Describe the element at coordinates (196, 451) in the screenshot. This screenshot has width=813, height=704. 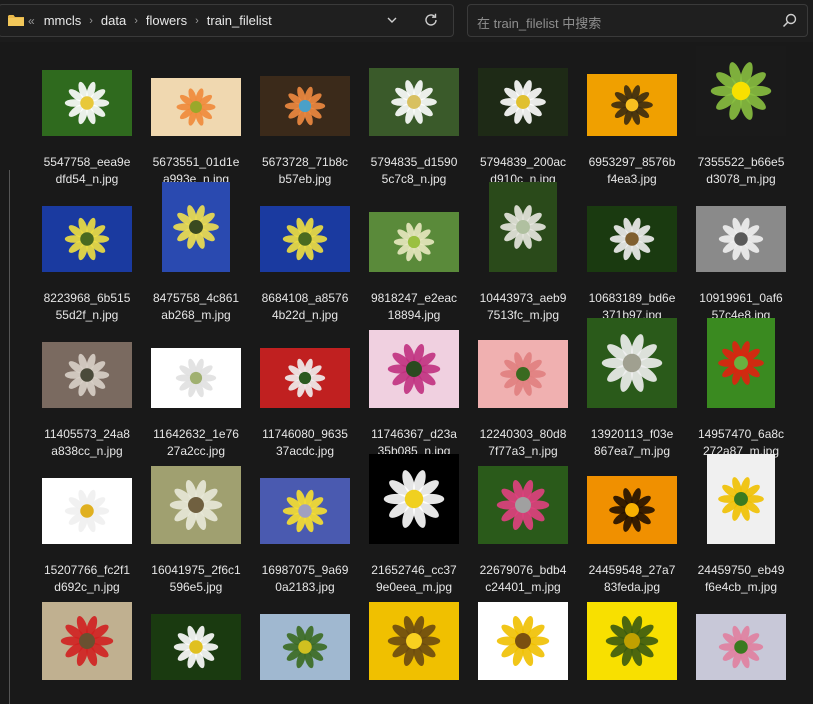
I see `file-name-line: 27a2cc.jpg` at that location.